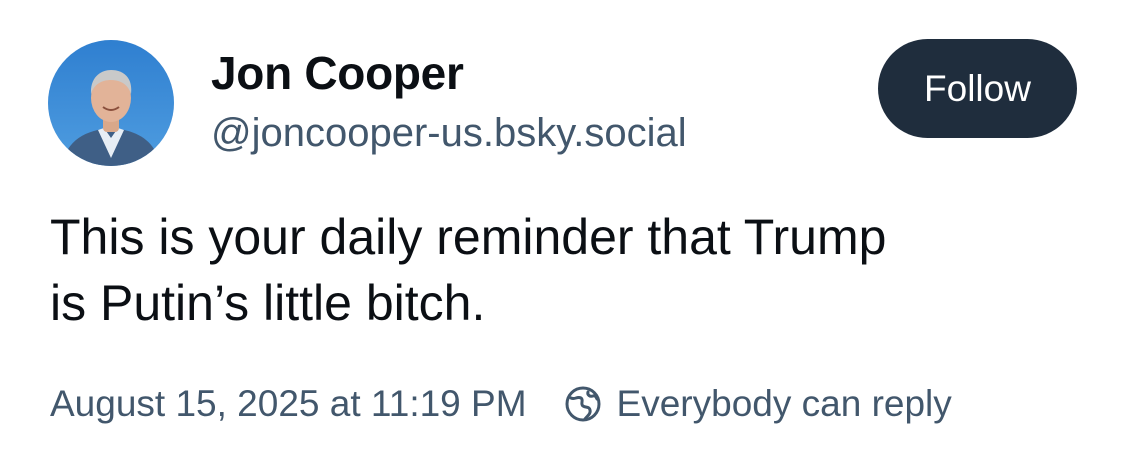 The image size is (1125, 461). I want to click on post-timestamp: August 15, 2025 at 11:19 PM, so click(288, 404).